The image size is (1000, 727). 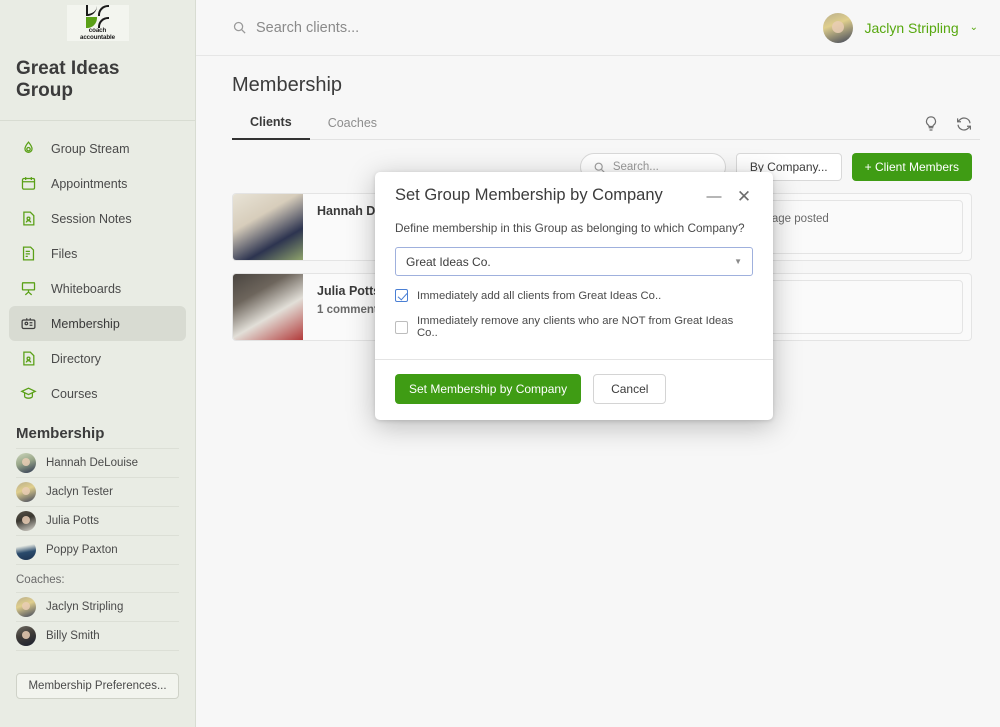 I want to click on sidebar-item-whiteboards: Whiteboards, so click(x=97, y=288).